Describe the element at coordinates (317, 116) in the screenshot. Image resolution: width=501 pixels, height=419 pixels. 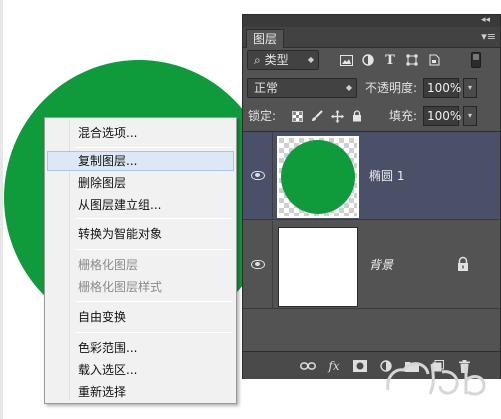
I see `lock-paint-icon` at that location.